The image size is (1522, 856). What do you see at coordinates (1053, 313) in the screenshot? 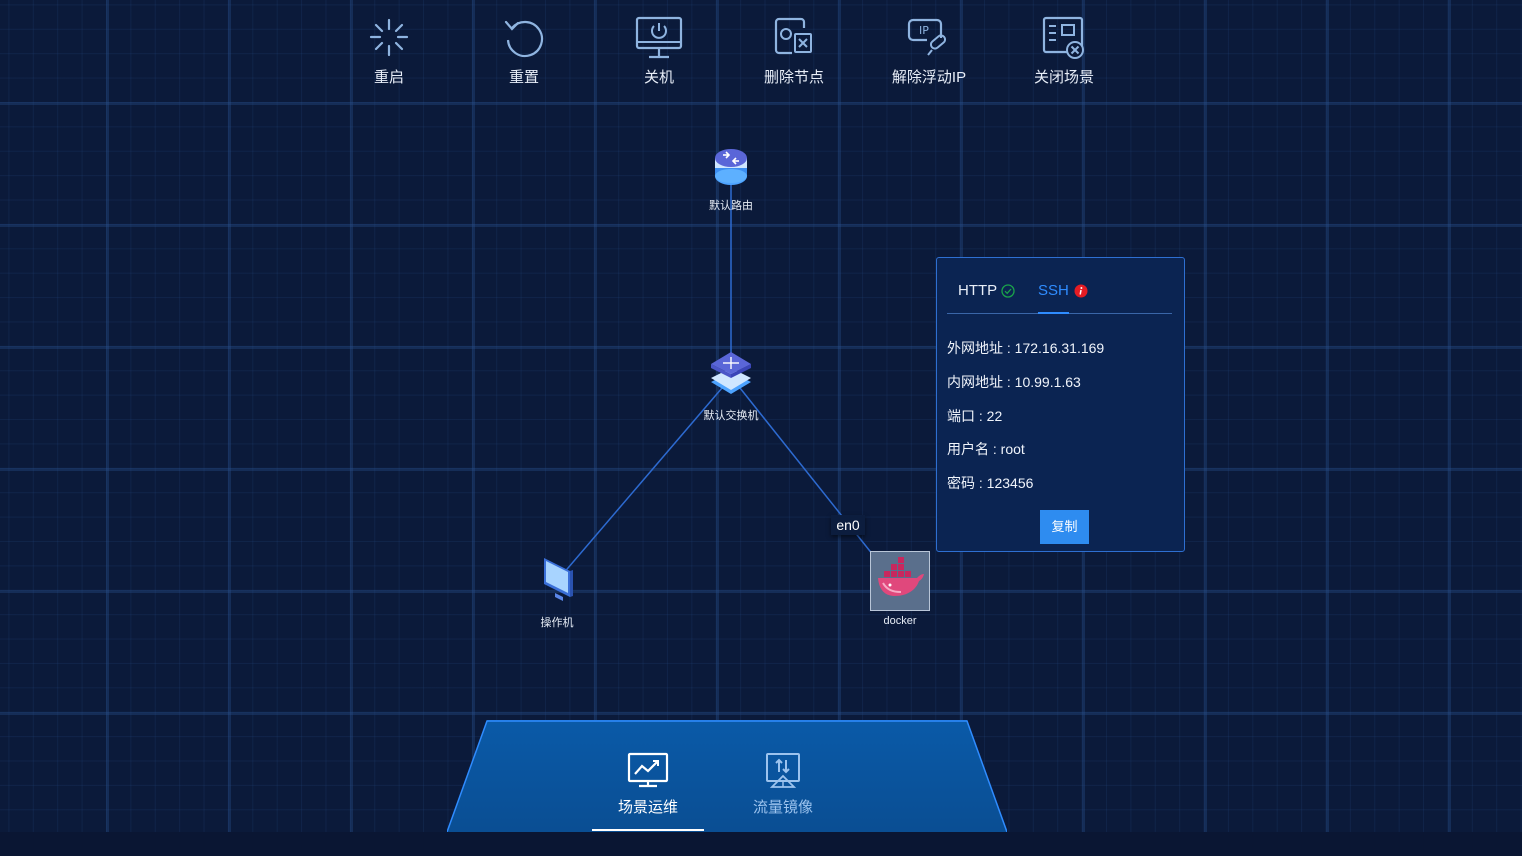
I see `active-tab-indicator` at bounding box center [1053, 313].